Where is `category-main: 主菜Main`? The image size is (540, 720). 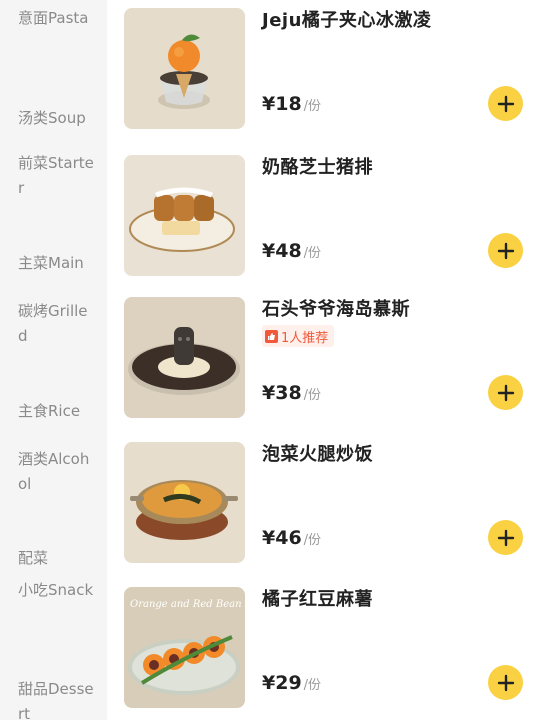 category-main: 主菜Main is located at coordinates (57, 263).